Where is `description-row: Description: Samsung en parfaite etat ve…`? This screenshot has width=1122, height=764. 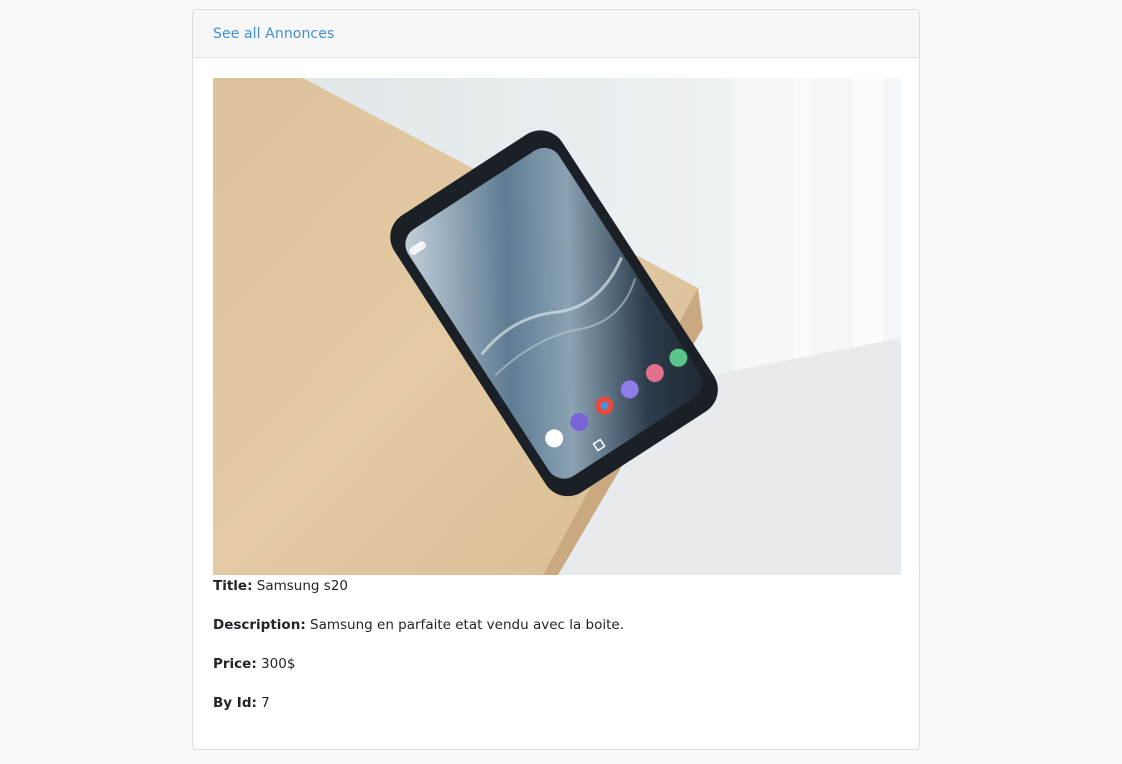 description-row: Description: Samsung en parfaite etat ve… is located at coordinates (556, 625).